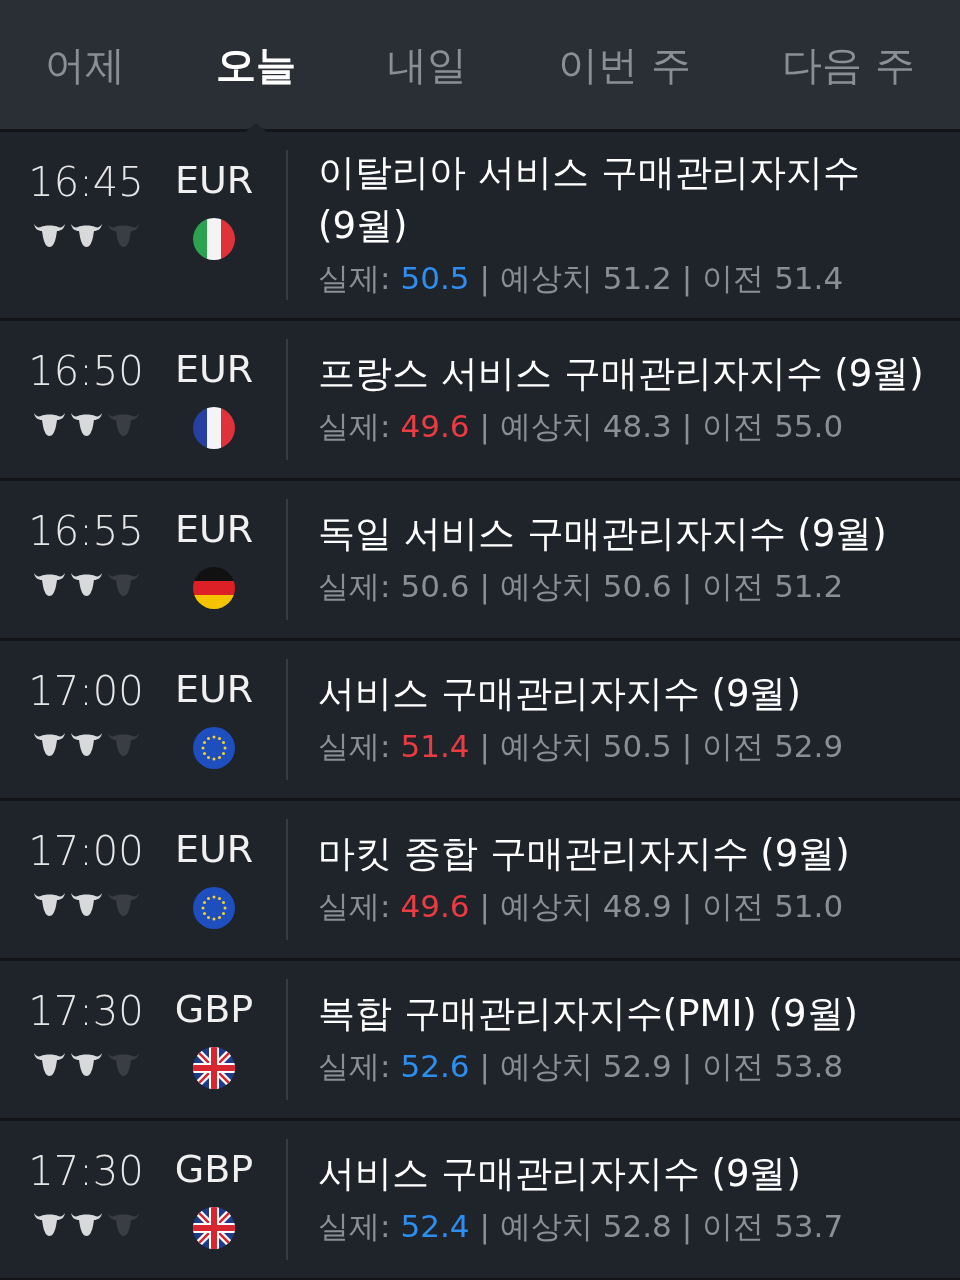  Describe the element at coordinates (773, 746) in the screenshot. I see `previous-value: 이전 52.9` at that location.